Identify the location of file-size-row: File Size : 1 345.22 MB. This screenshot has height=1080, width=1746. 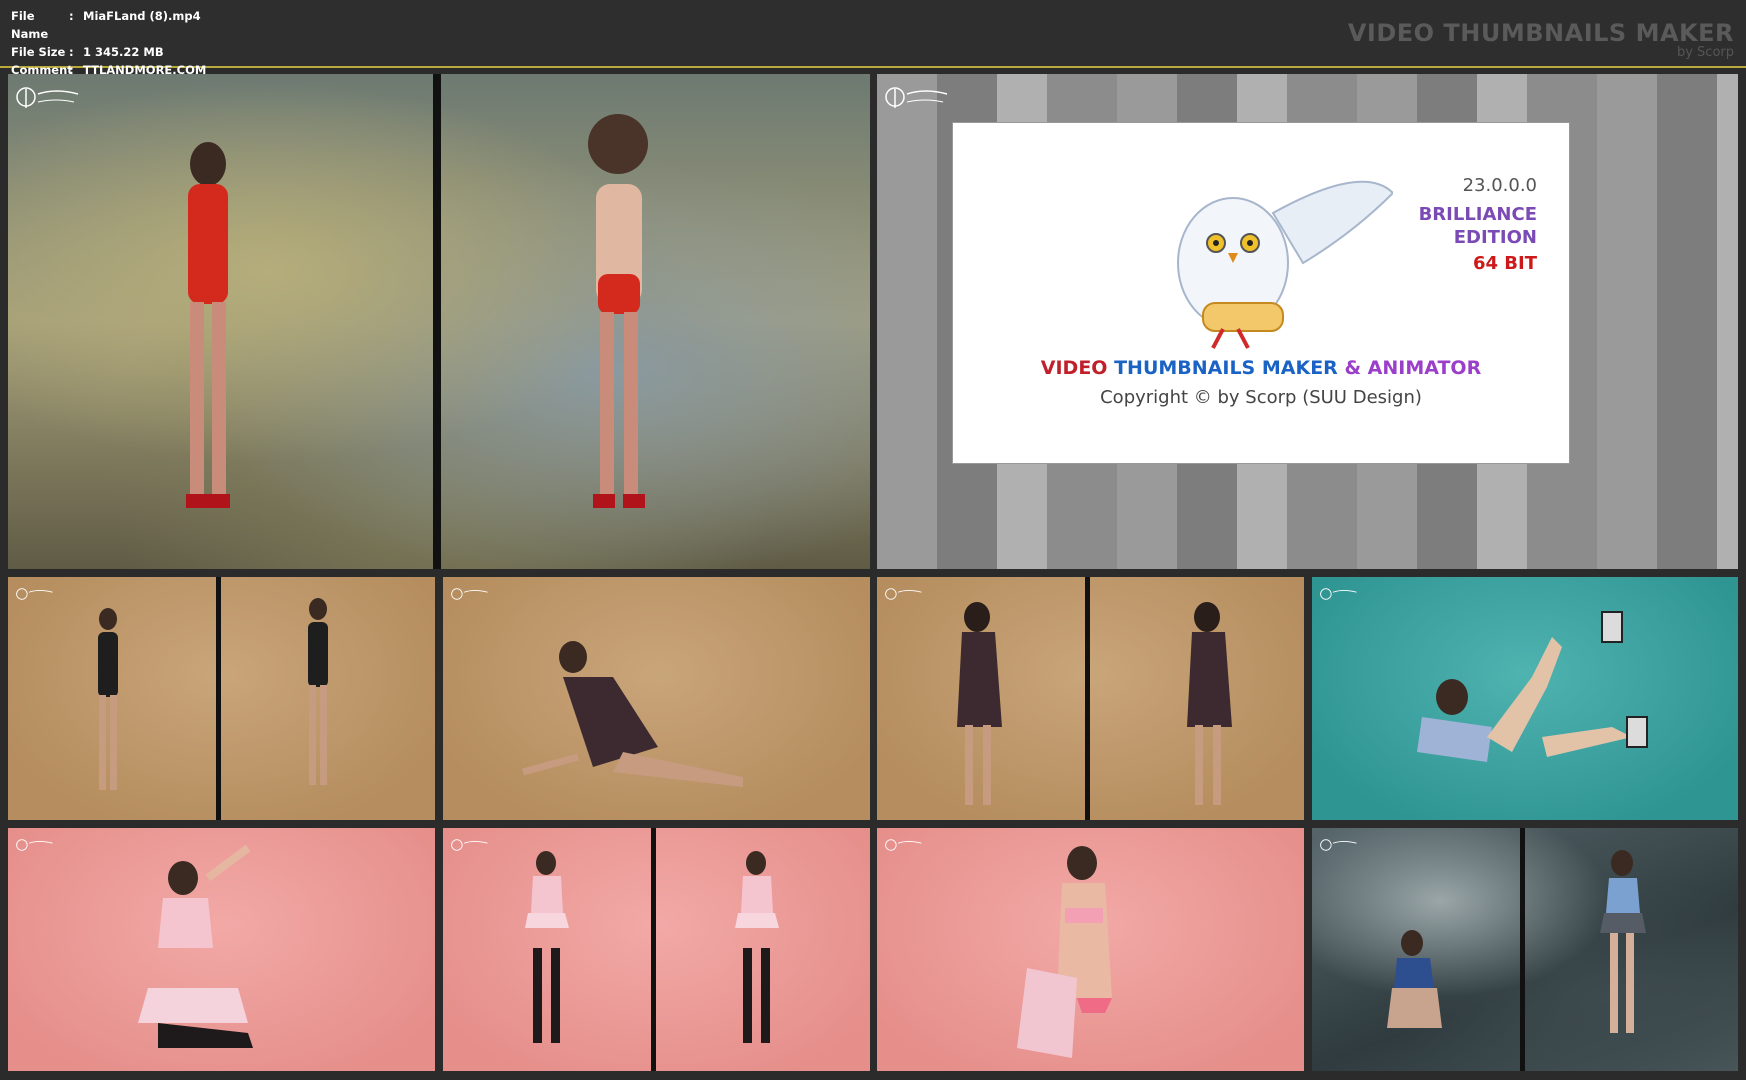
(108, 52).